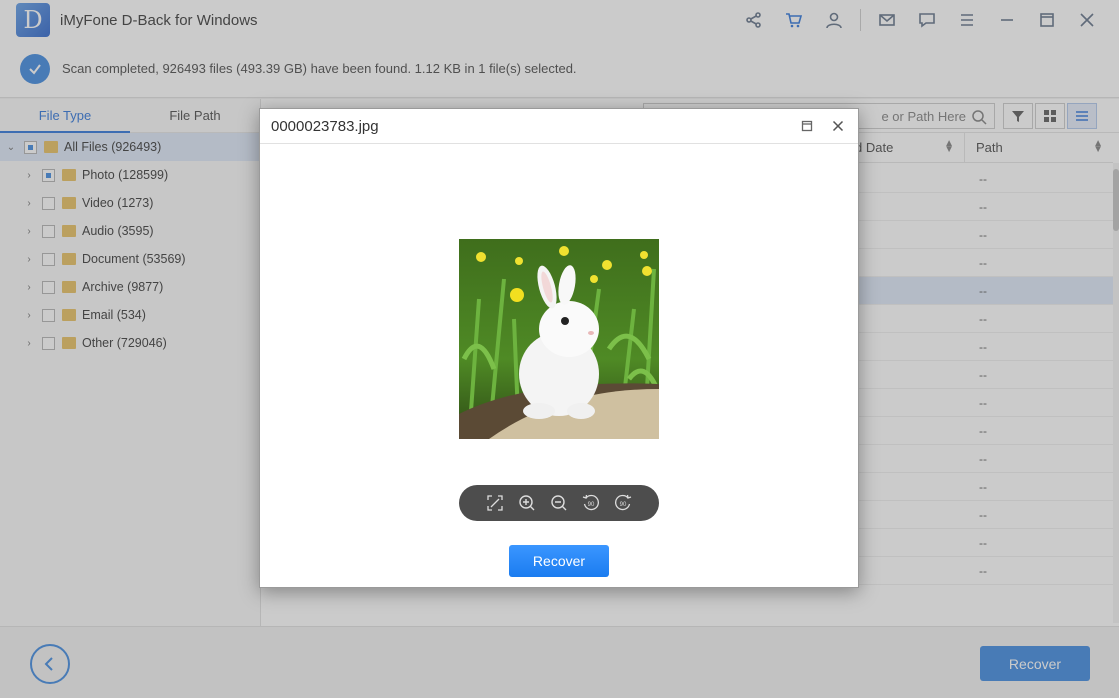 The height and width of the screenshot is (698, 1119). I want to click on dialog-header: 0000023783.jpg, so click(559, 126).